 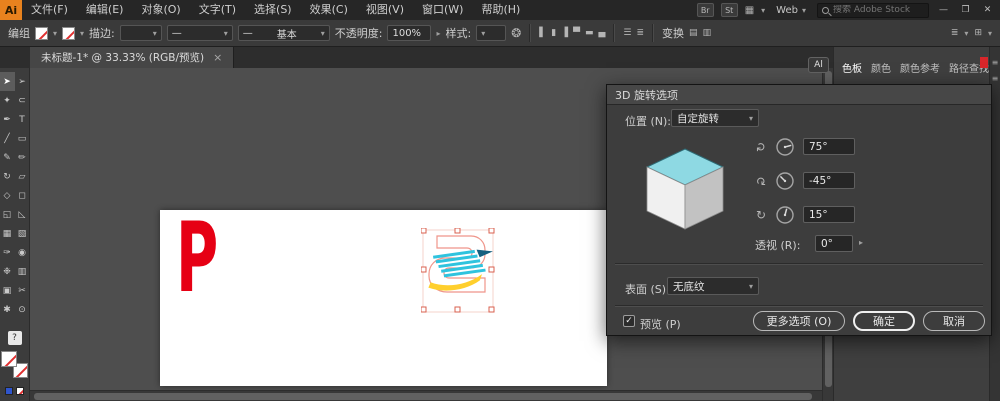 What do you see at coordinates (7, 119) in the screenshot?
I see `pen-tool: ✒` at bounding box center [7, 119].